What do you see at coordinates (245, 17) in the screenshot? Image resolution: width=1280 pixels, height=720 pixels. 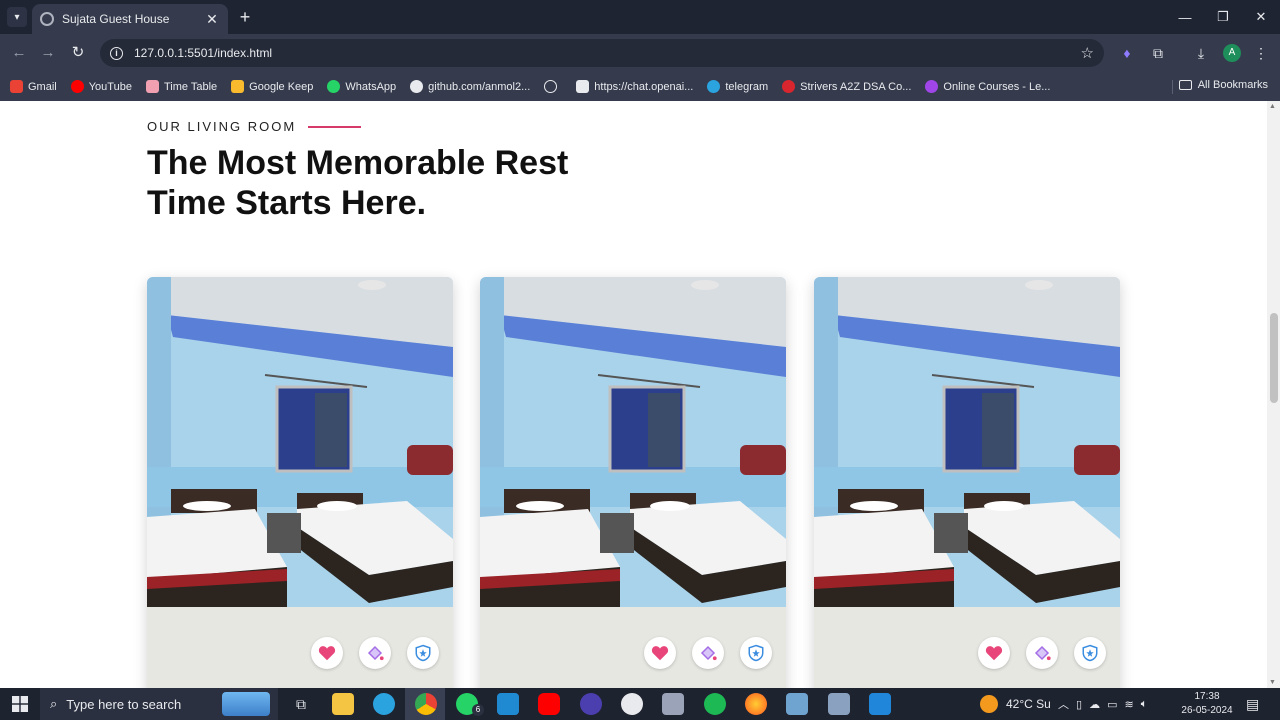 I see `new-tab-button: +` at bounding box center [245, 17].